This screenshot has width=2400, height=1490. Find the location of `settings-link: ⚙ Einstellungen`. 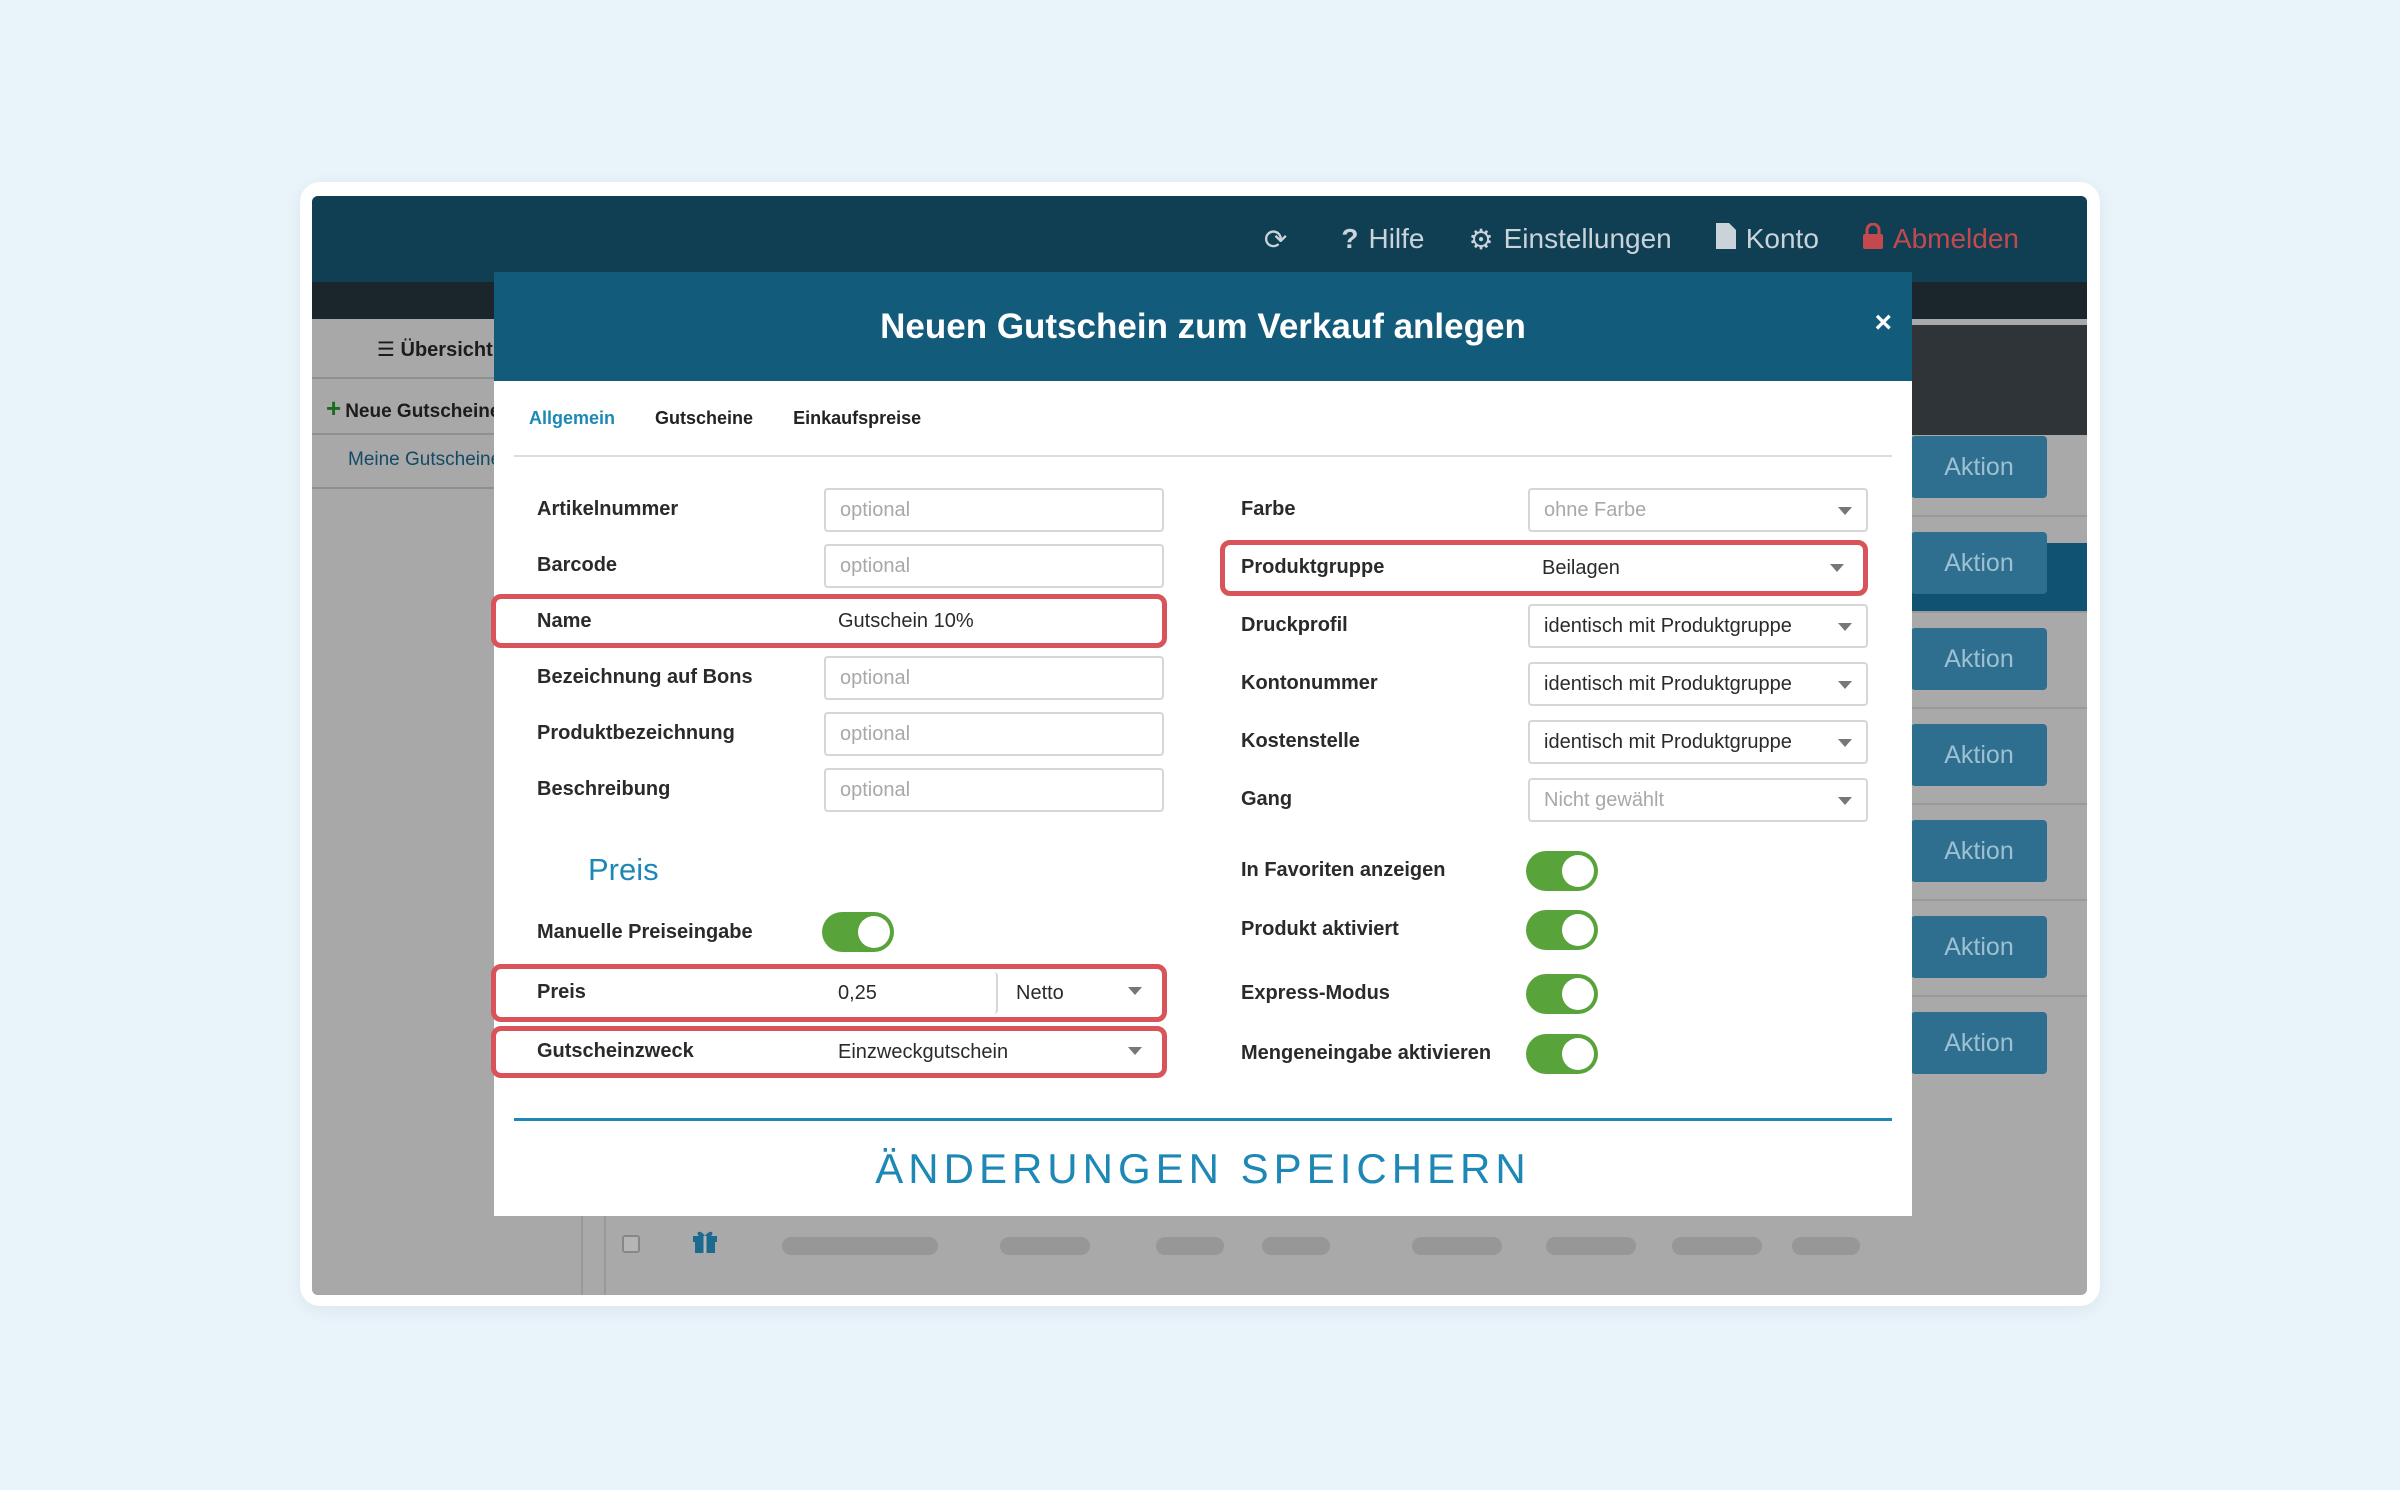

settings-link: ⚙ Einstellungen is located at coordinates (1570, 239).